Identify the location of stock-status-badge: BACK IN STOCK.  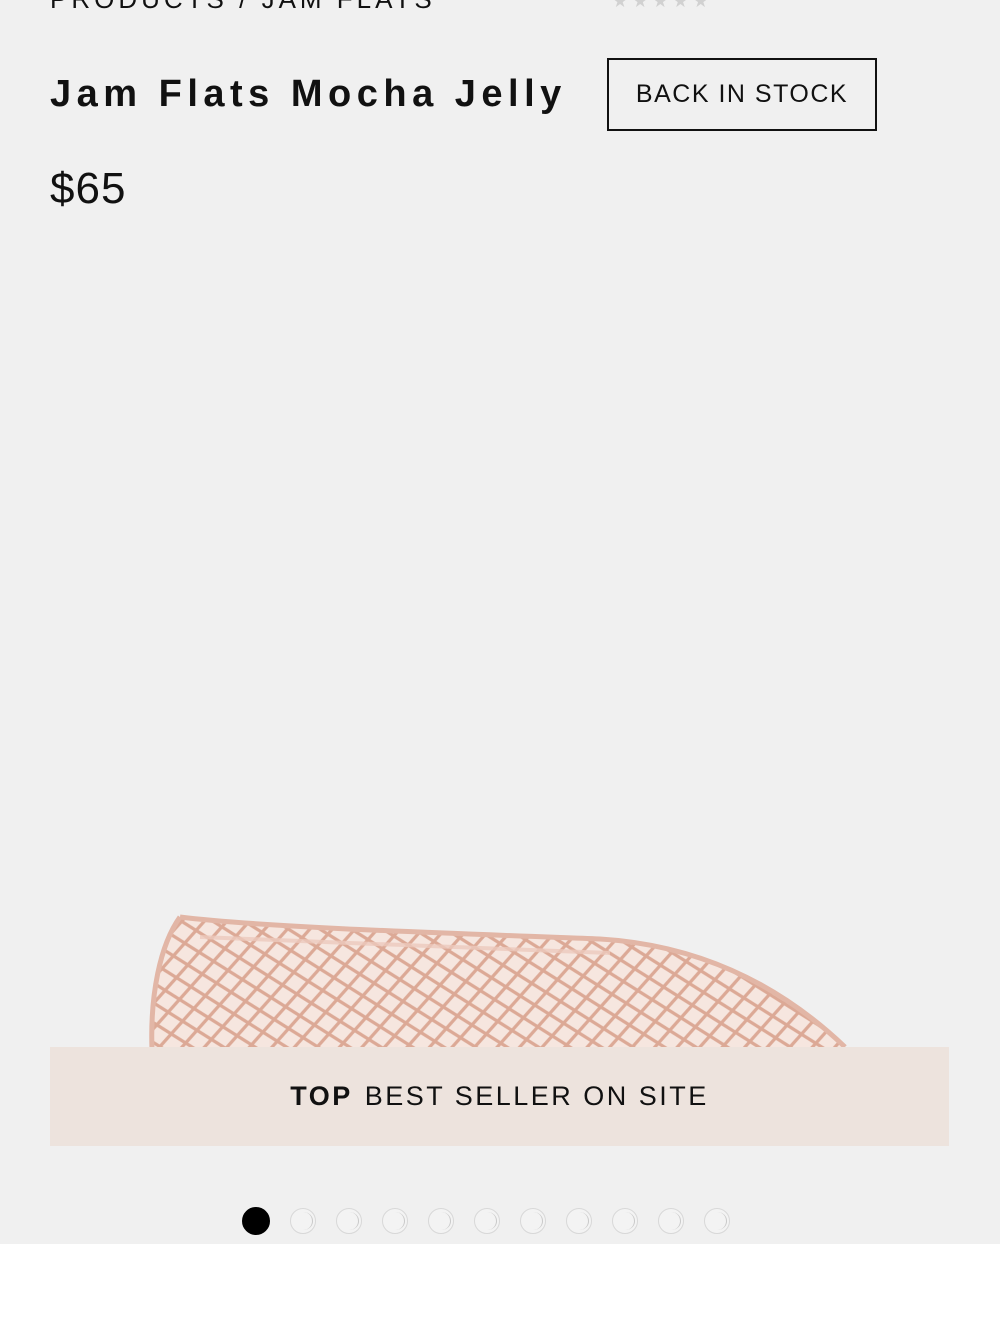
(742, 94).